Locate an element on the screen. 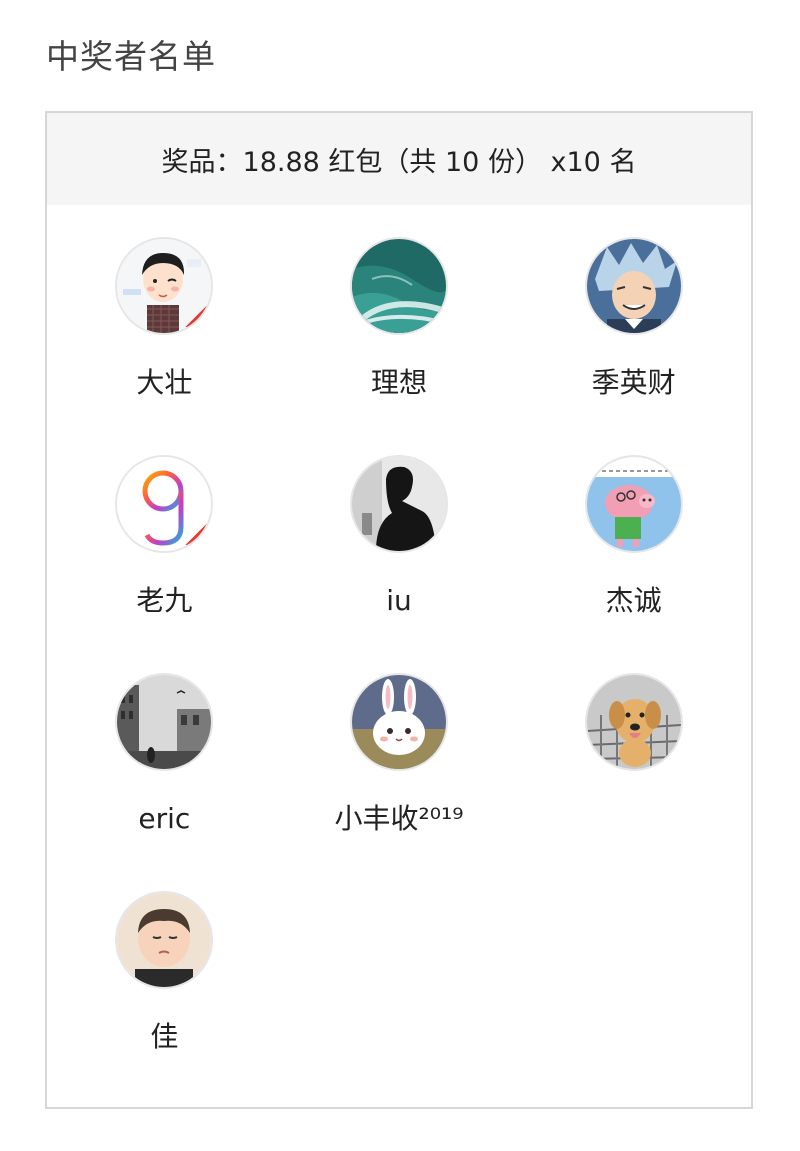  prize-header: 奖品：18.88 红包（共 10 份） x10 名 is located at coordinates (399, 159).